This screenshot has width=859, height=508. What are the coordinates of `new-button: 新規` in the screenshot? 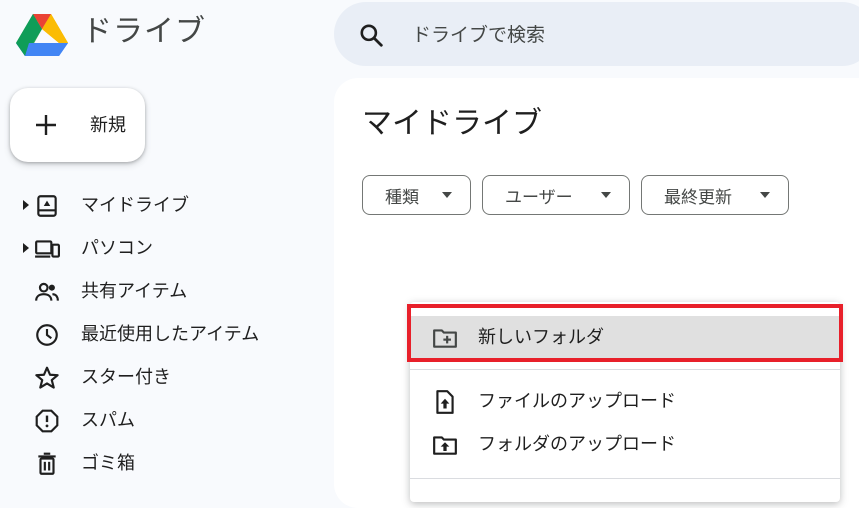 It's located at (77, 125).